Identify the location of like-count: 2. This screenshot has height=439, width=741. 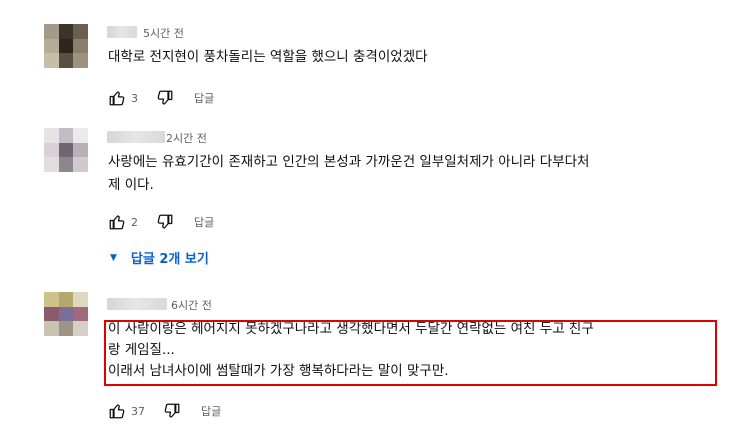
(134, 222).